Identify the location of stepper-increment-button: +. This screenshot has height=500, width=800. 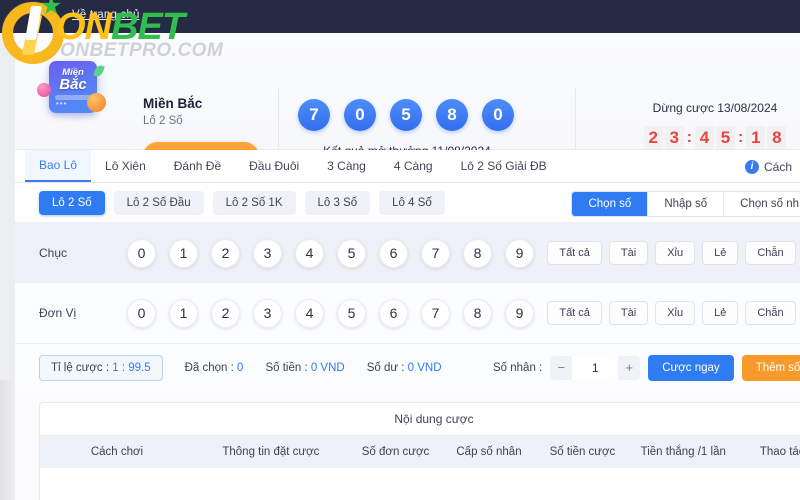
(629, 368).